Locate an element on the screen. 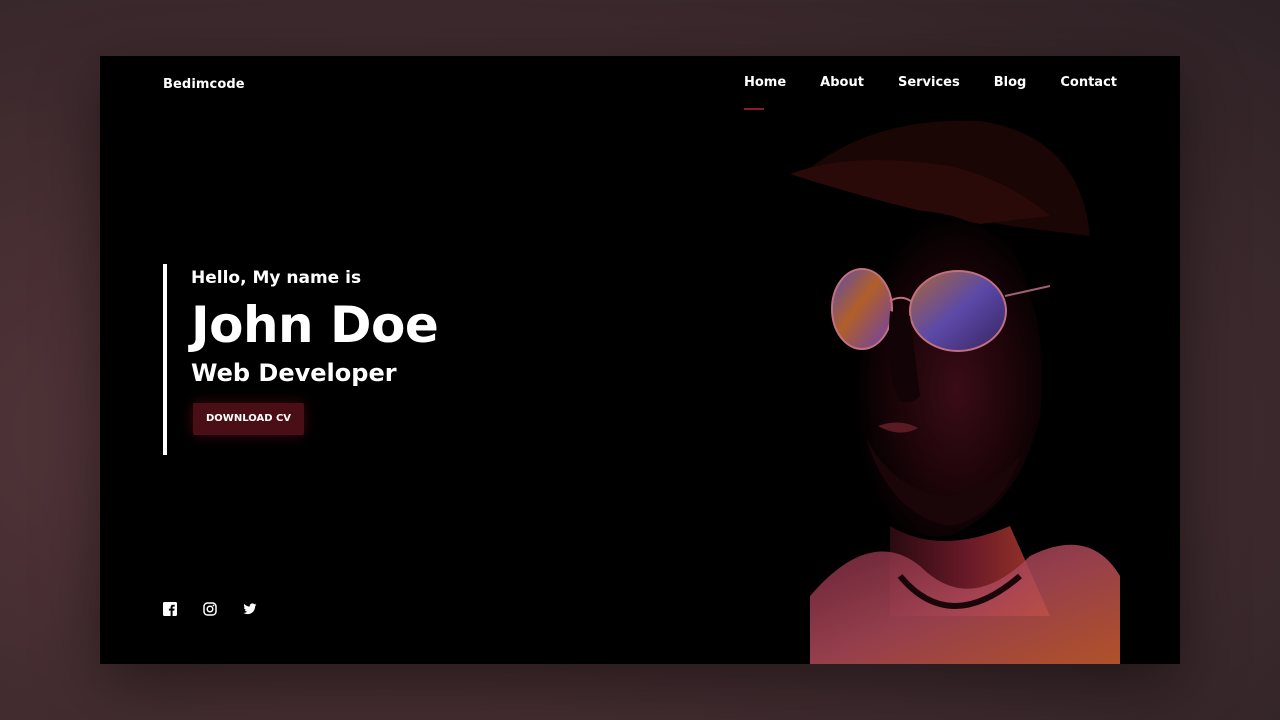 The width and height of the screenshot is (1280, 720). instagram-icon is located at coordinates (210, 609).